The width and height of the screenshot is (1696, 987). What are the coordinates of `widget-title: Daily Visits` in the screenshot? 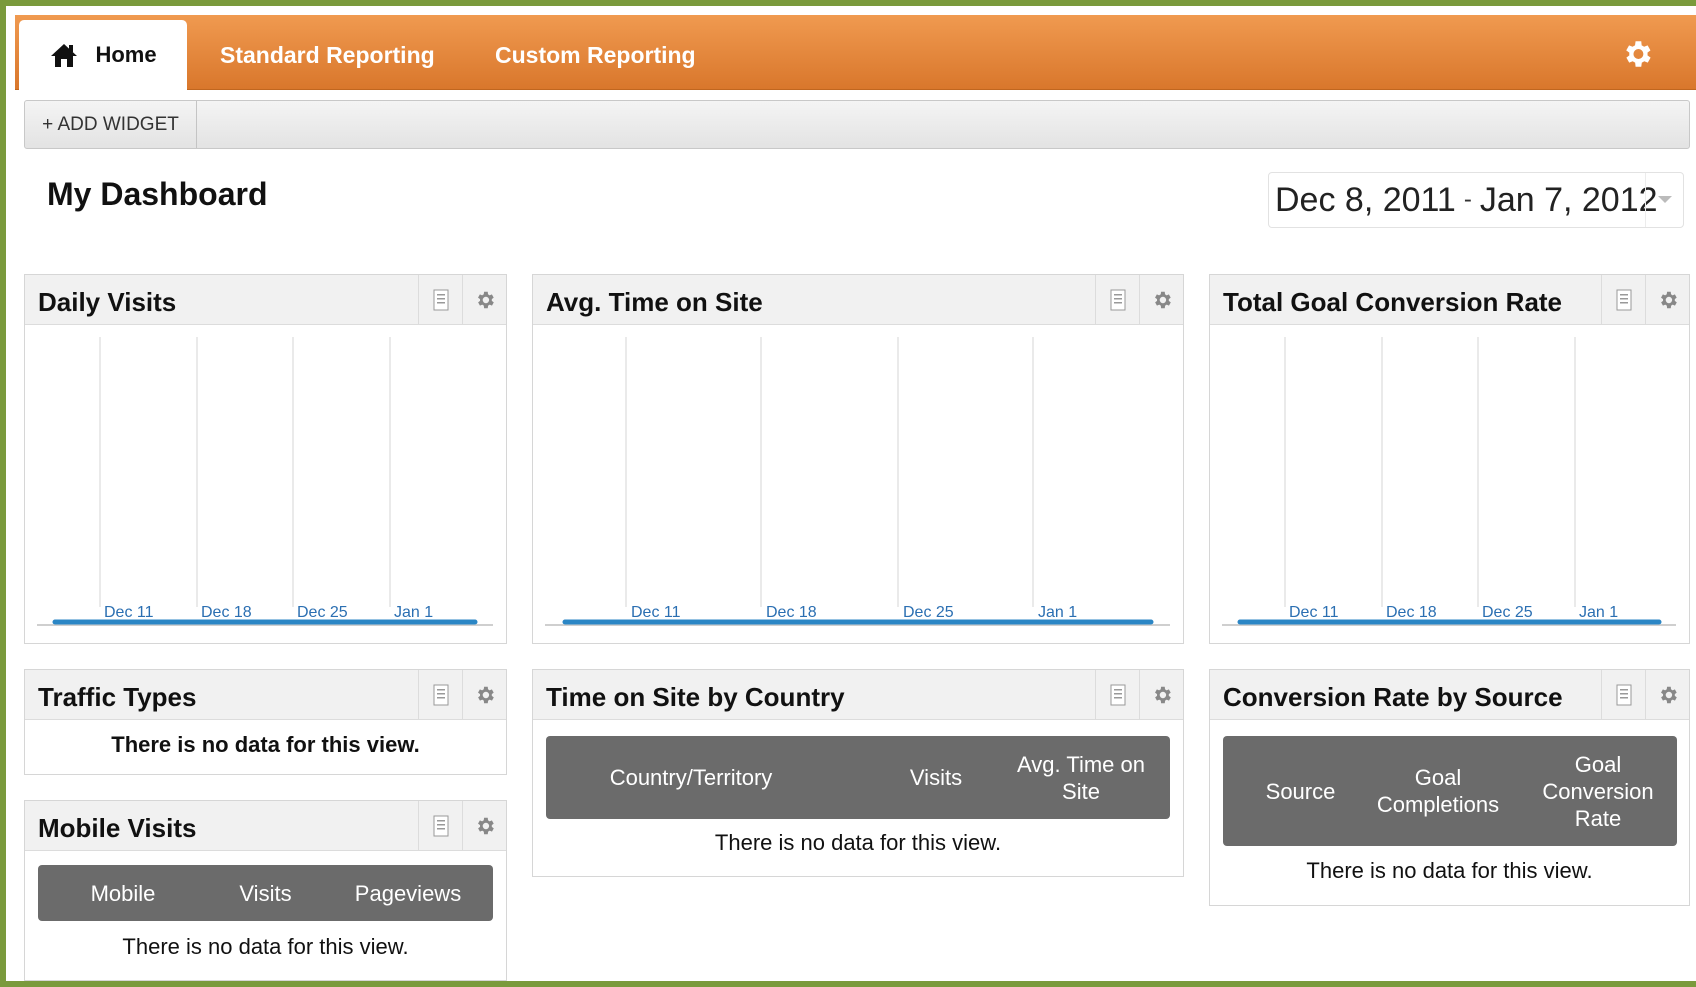 It's located at (107, 302).